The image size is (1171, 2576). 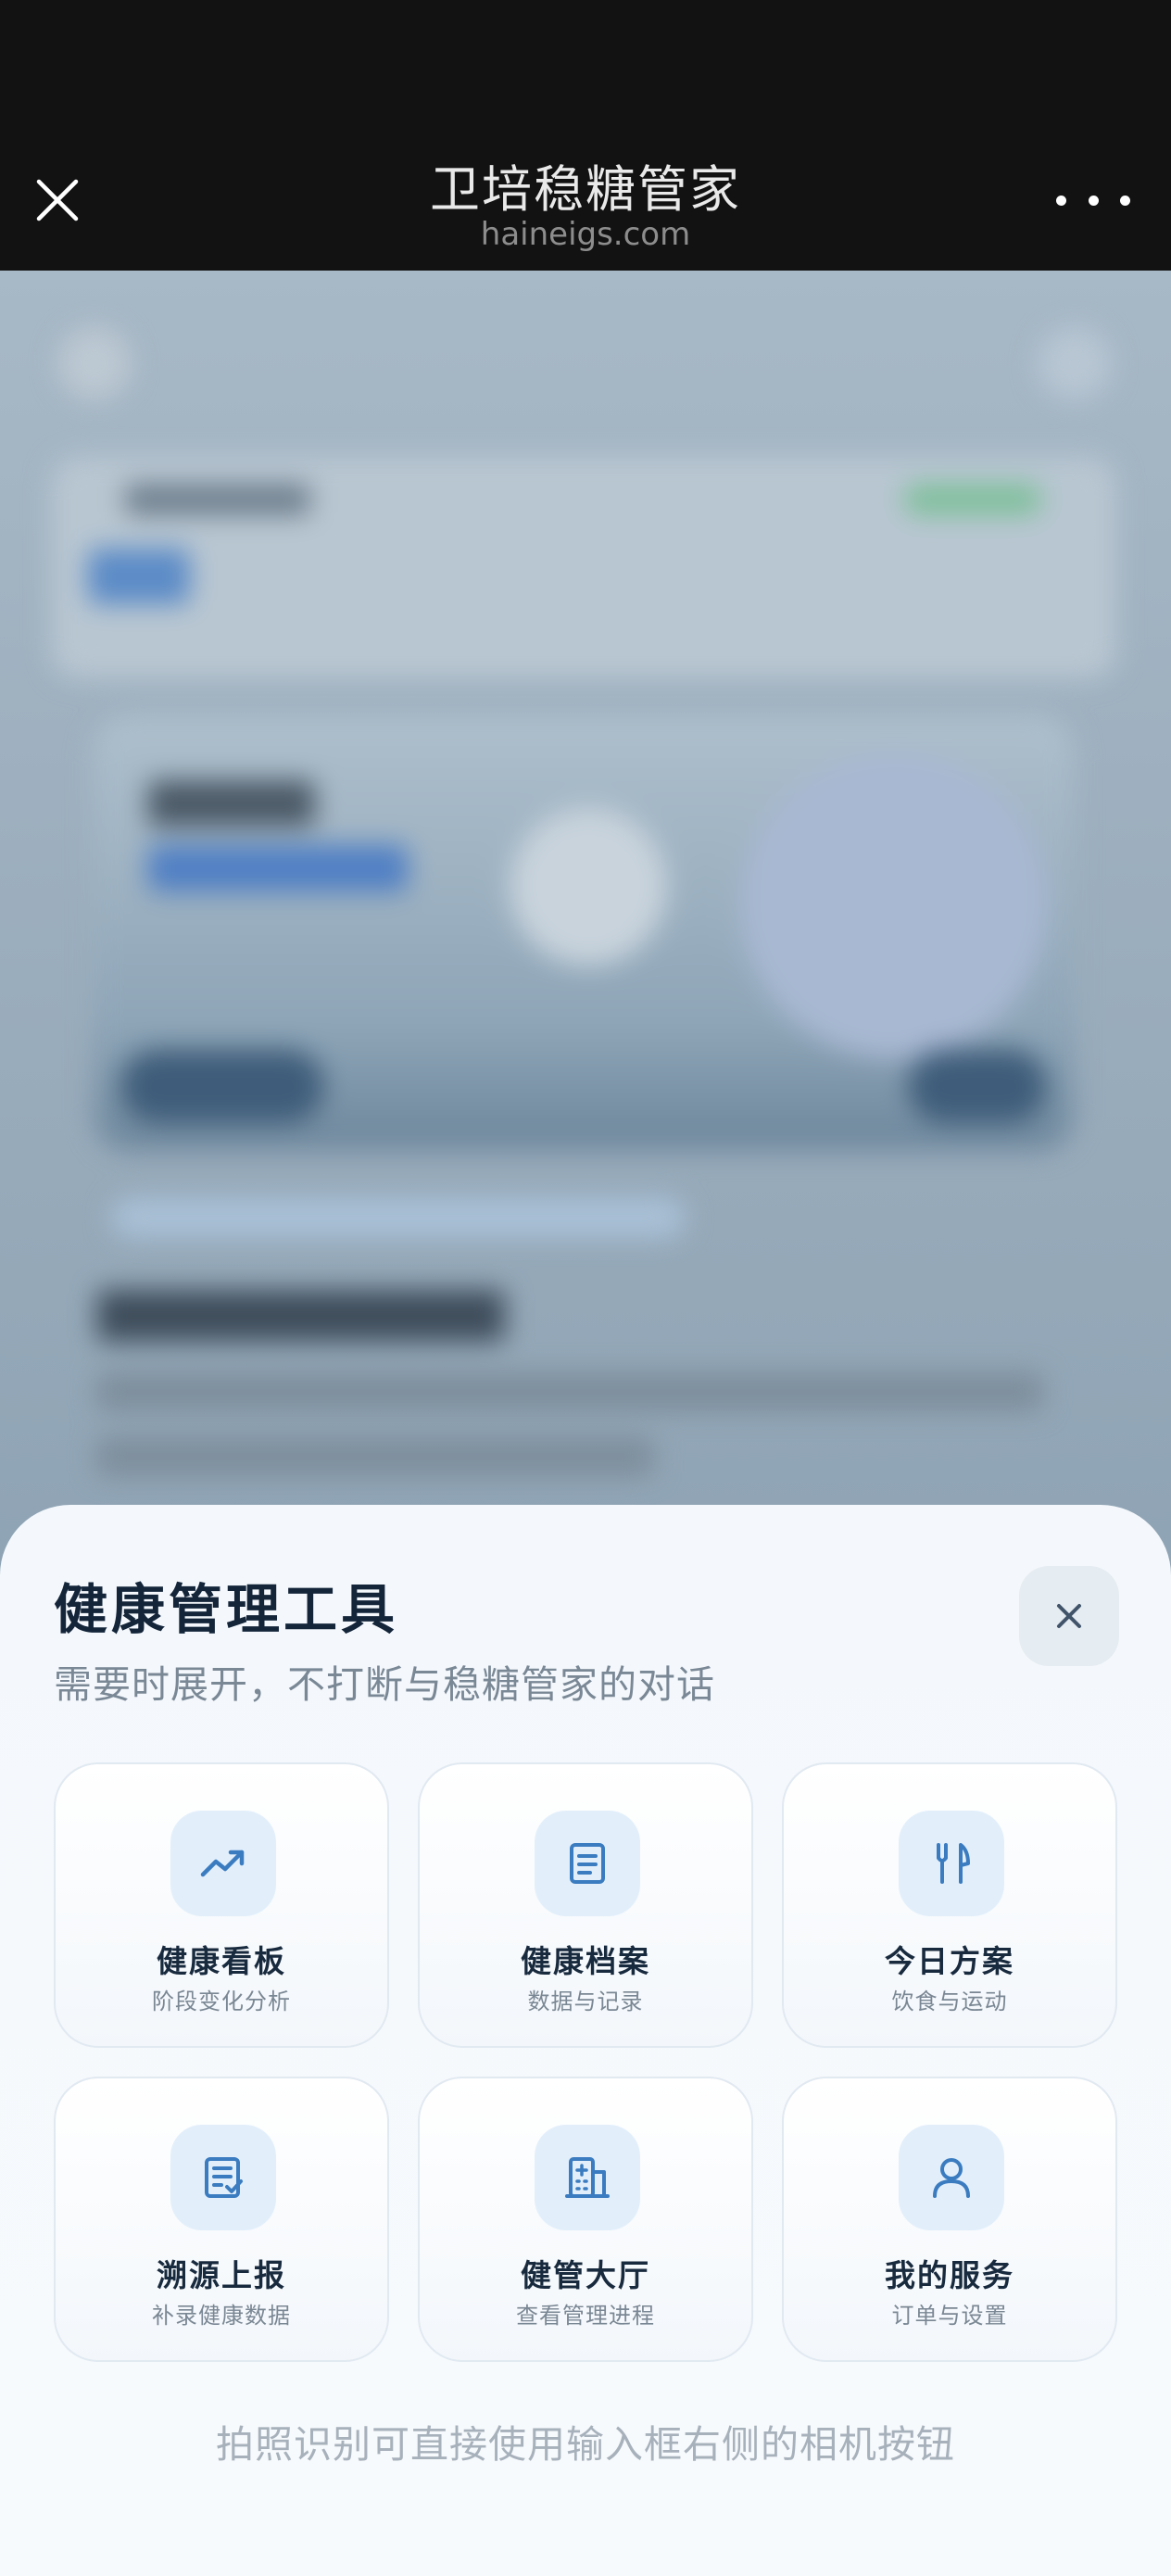 I want to click on tool-health-dashboard: 健康看板 阶段变化分析, so click(x=222, y=1905).